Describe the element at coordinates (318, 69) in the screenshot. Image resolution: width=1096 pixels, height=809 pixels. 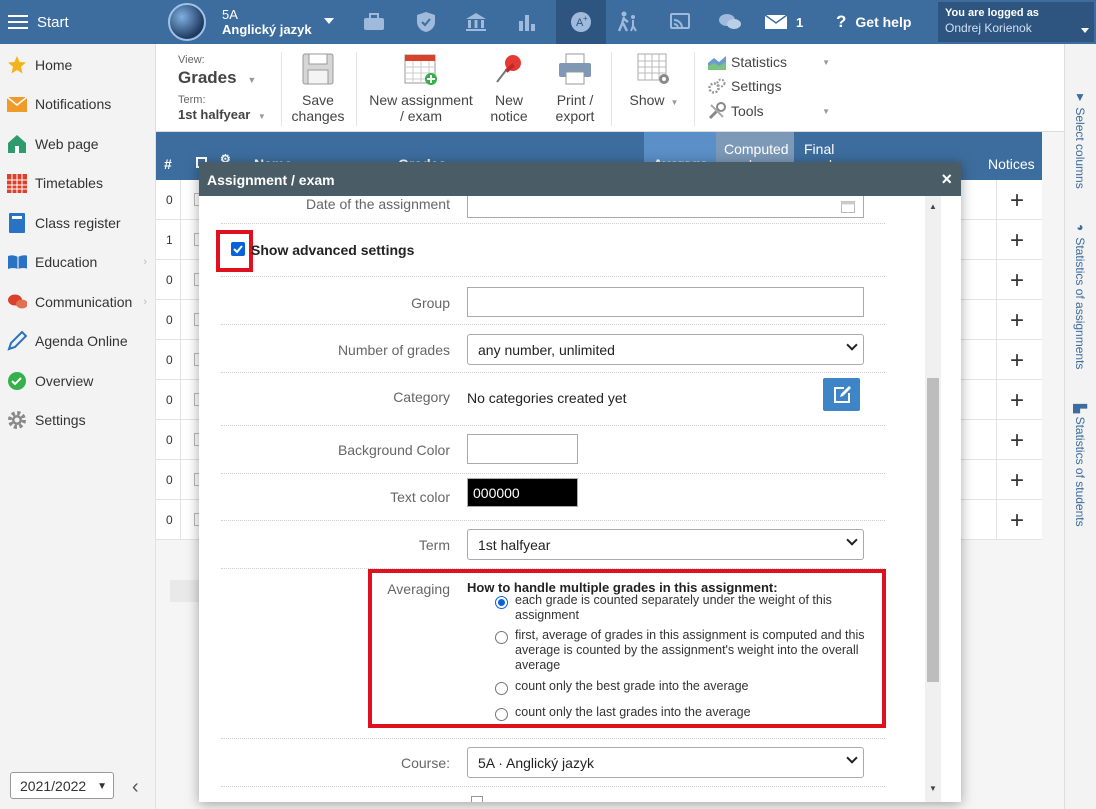
I see `floppy-disk-icon` at that location.